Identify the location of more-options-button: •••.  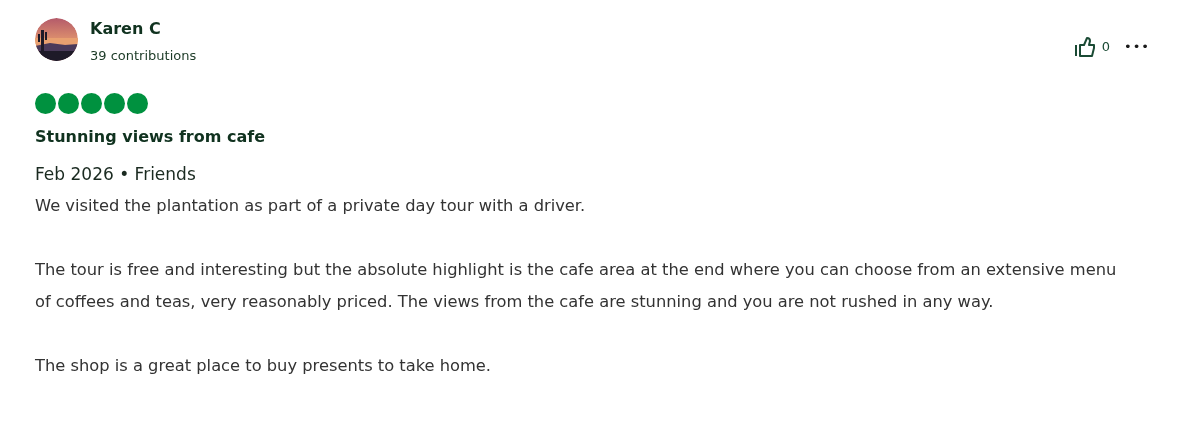
(1137, 47).